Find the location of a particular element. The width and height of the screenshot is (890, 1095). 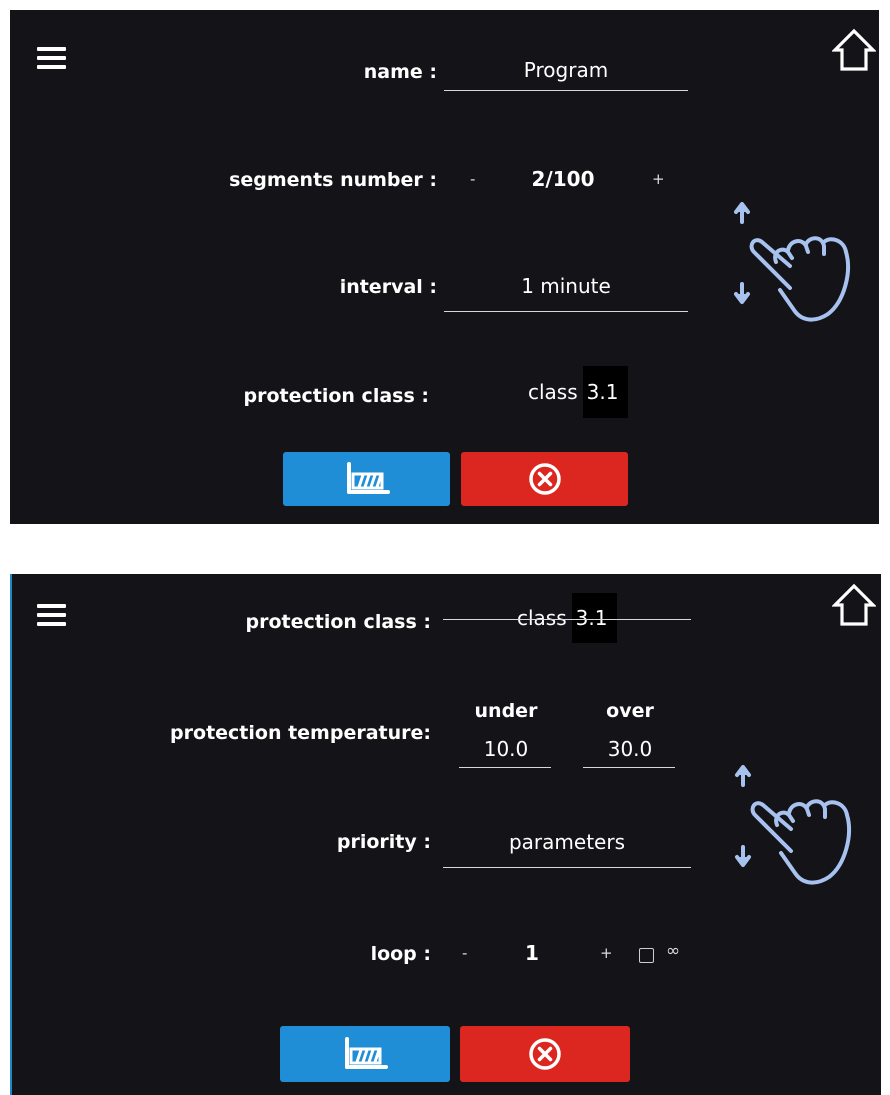

segments-number-label: segments number : is located at coordinates (333, 180).